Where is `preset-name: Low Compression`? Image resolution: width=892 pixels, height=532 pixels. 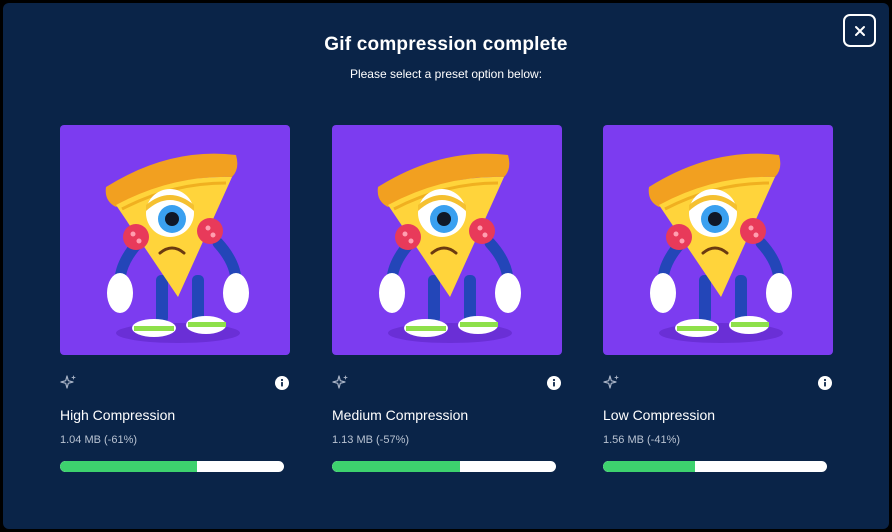
preset-name: Low Compression is located at coordinates (659, 415).